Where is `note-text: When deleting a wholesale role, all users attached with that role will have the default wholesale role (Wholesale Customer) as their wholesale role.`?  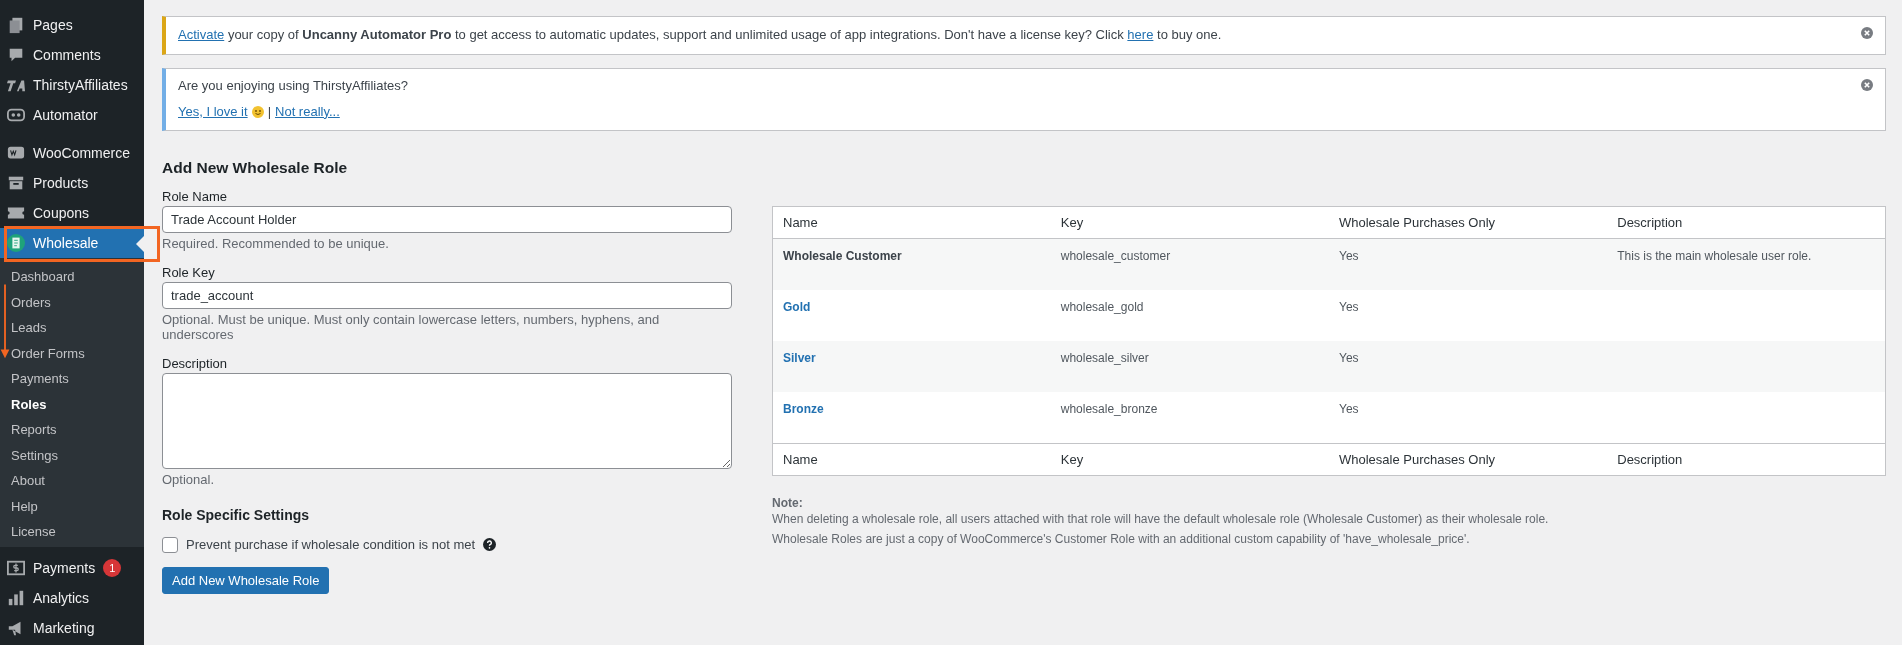
note-text: When deleting a wholesale role, all users attached with that role will have the default wholesale role (Wholesale Customer) as their wholesale role. is located at coordinates (1161, 518).